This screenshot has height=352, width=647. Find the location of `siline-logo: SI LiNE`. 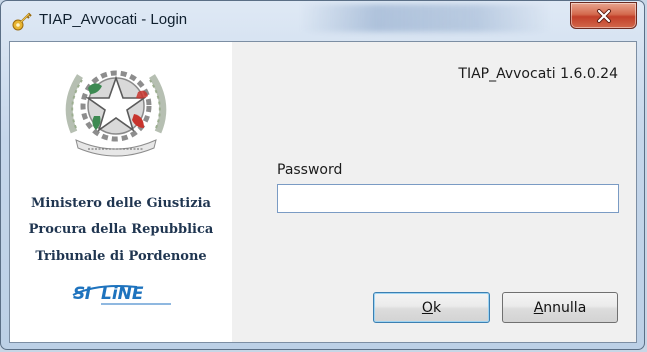

siline-logo: SI LiNE is located at coordinates (121, 294).